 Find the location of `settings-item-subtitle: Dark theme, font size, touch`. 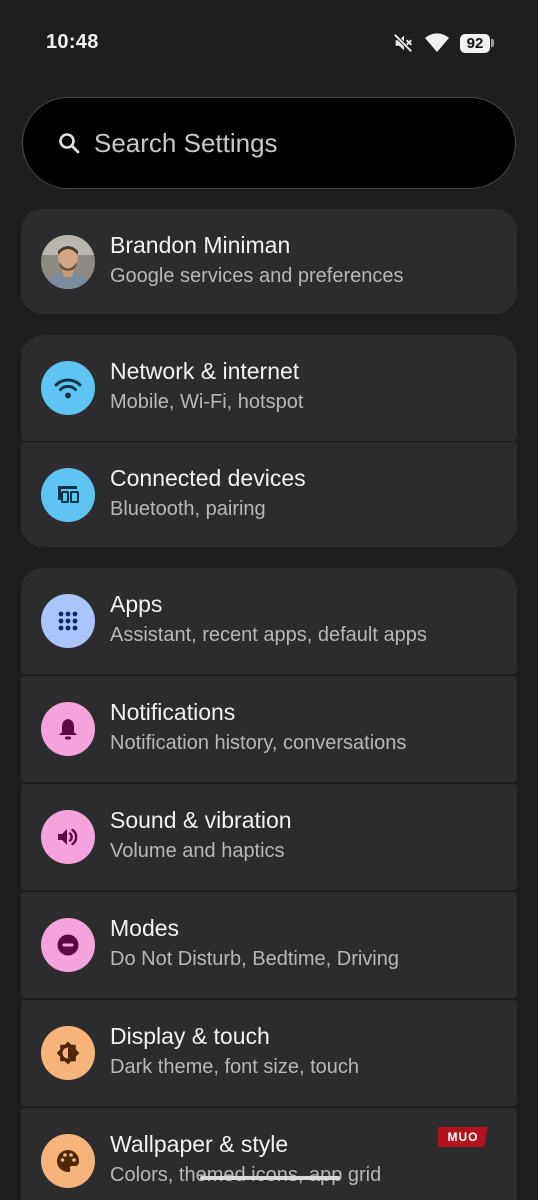

settings-item-subtitle: Dark theme, font size, touch is located at coordinates (235, 1067).